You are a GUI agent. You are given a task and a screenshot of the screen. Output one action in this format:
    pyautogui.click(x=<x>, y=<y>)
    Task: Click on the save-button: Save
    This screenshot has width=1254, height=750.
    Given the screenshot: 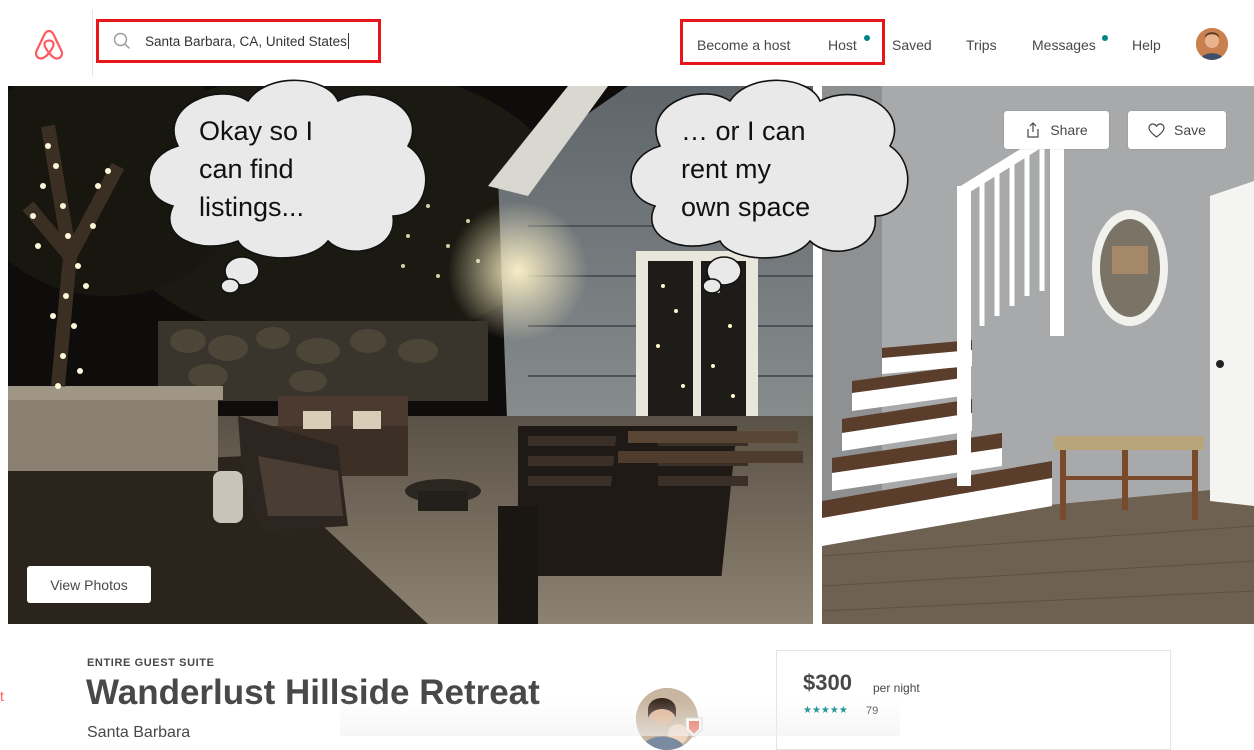 What is the action you would take?
    pyautogui.click(x=1177, y=130)
    